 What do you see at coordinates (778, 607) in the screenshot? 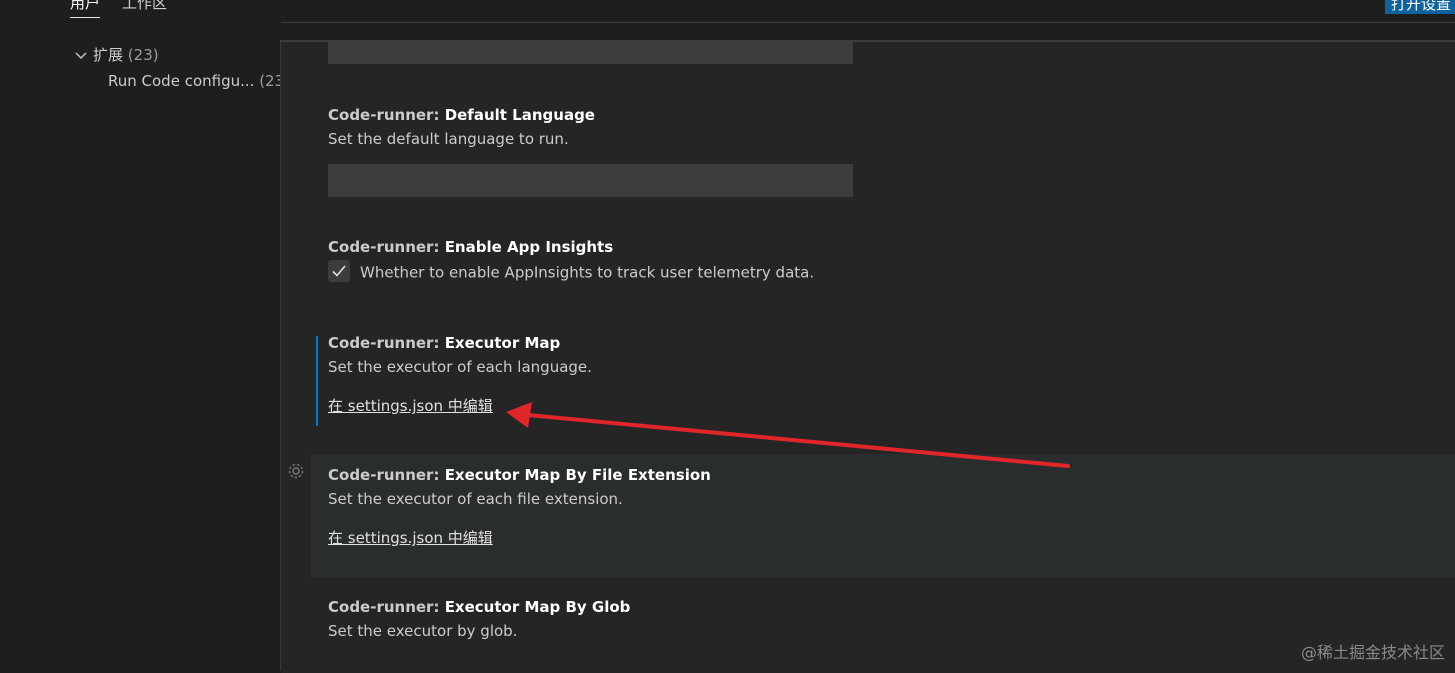
I see `setting-title: Code-runner: Executor Map By Glob` at bounding box center [778, 607].